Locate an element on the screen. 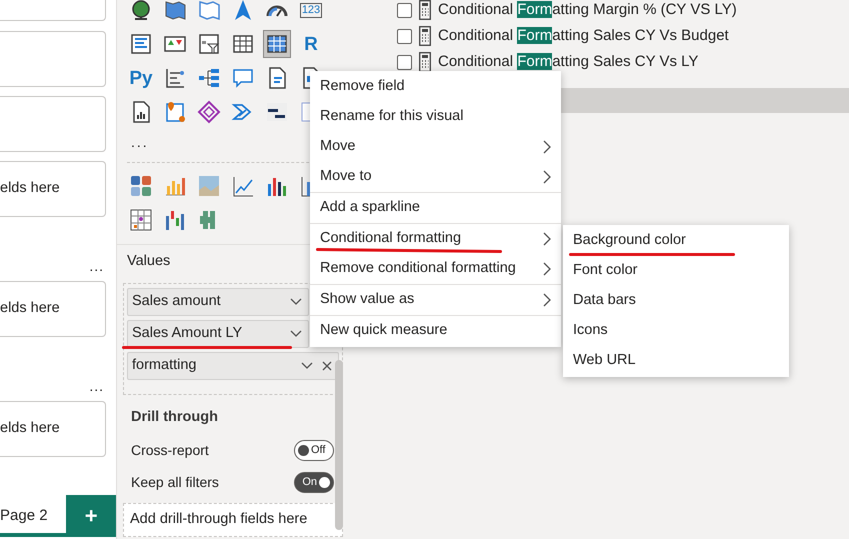 This screenshot has width=849, height=539. field-label: Sales Amount LY is located at coordinates (188, 333).